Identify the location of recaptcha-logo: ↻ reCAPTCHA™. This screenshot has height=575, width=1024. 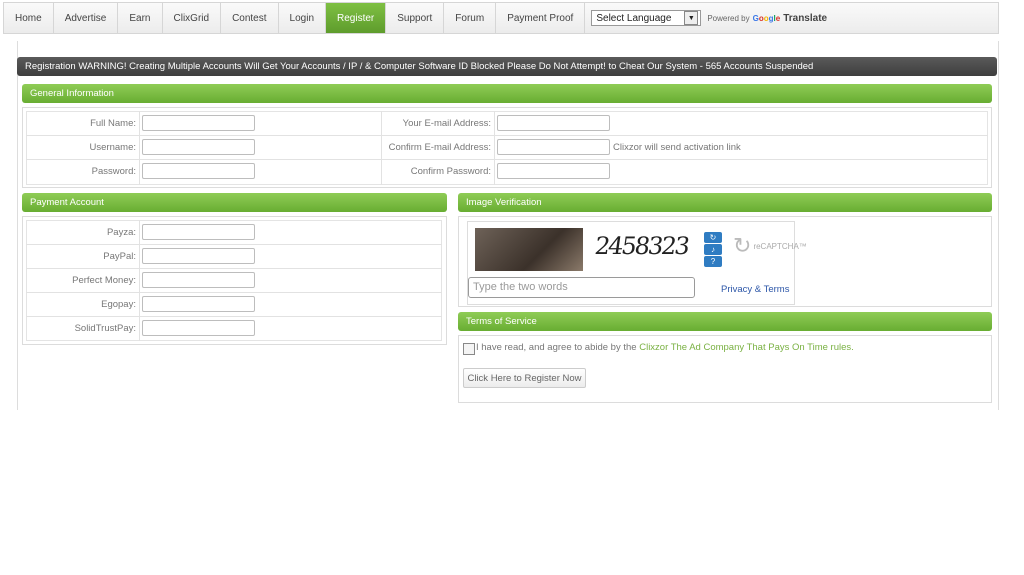
(770, 246).